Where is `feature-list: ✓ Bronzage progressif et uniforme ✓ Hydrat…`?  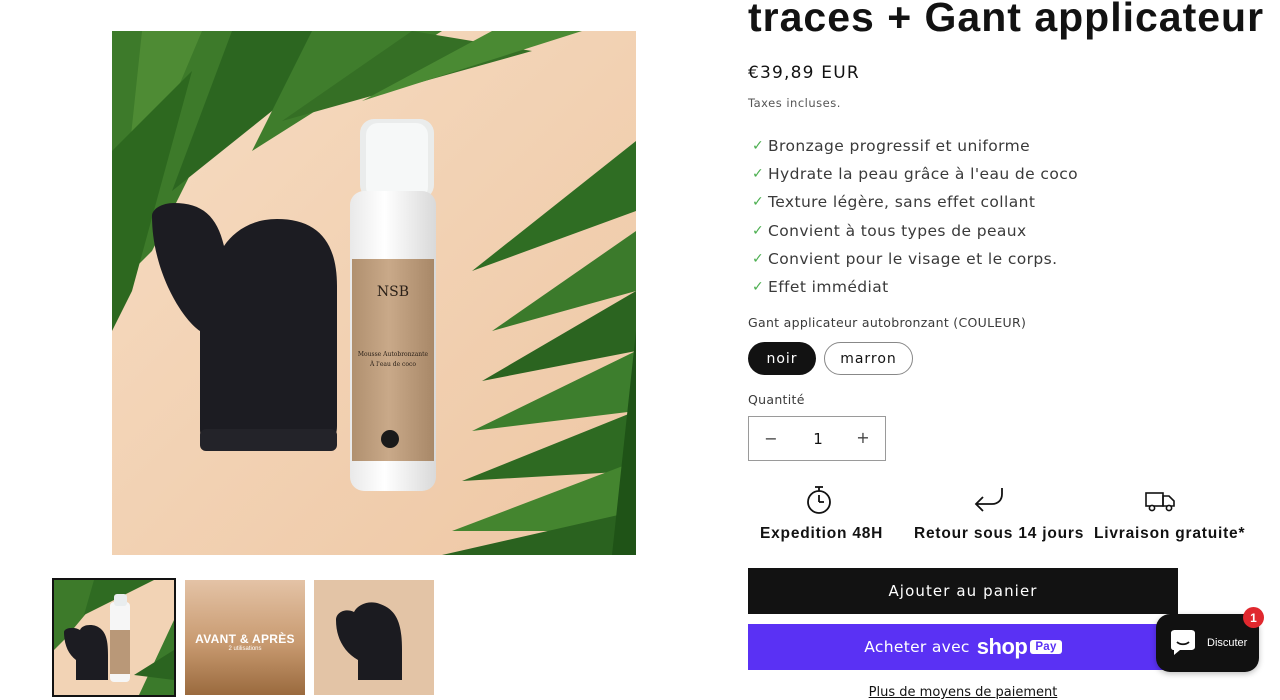
feature-list: ✓ Bronzage progressif et uniforme ✓ Hydrat… is located at coordinates (915, 216).